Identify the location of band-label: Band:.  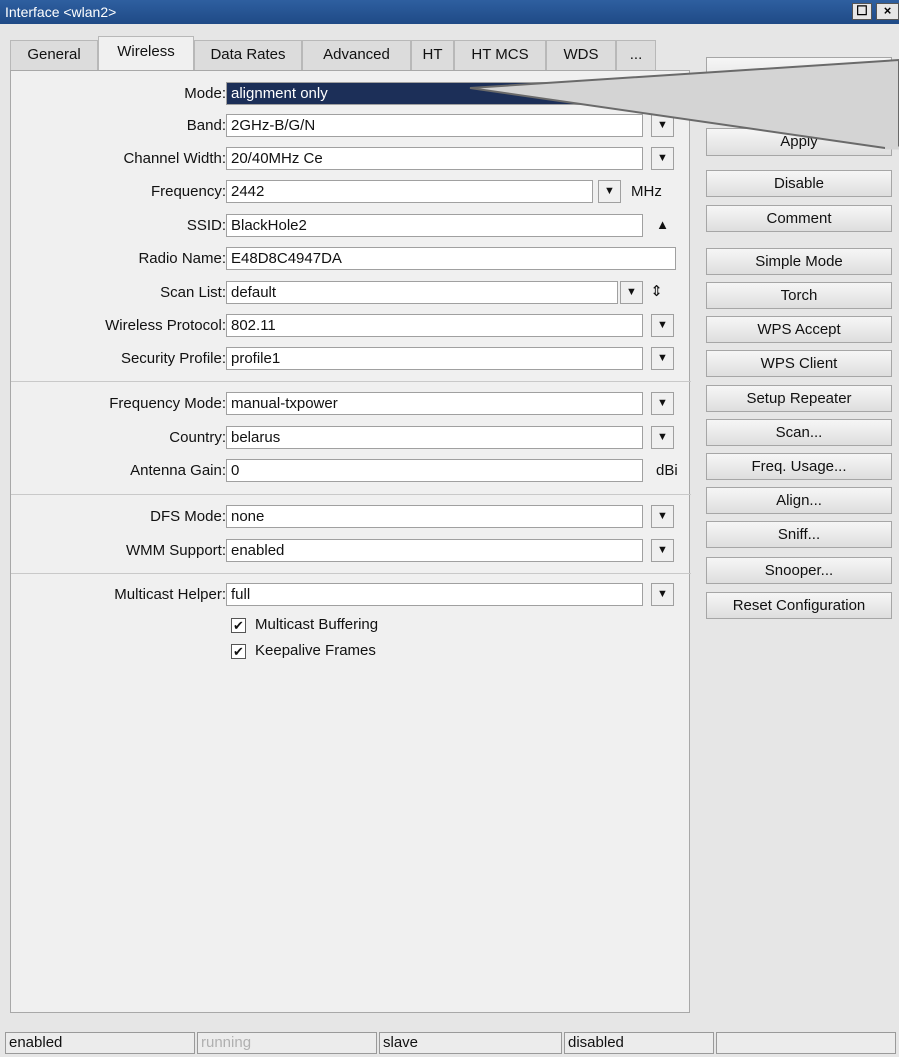
(206, 125).